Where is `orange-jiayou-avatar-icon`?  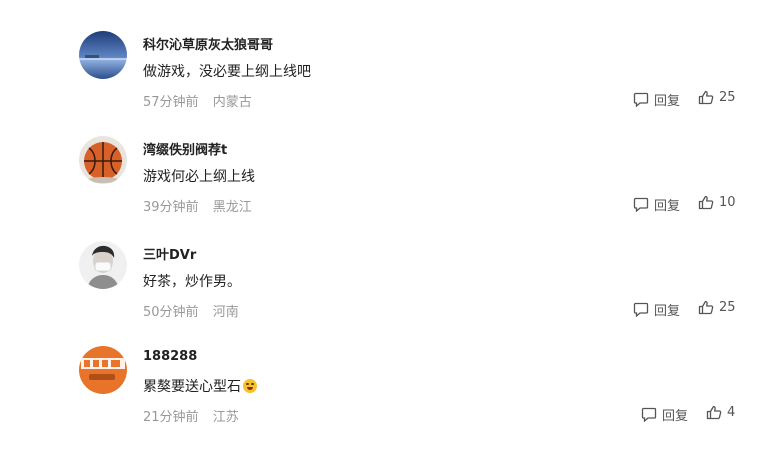 orange-jiayou-avatar-icon is located at coordinates (103, 370).